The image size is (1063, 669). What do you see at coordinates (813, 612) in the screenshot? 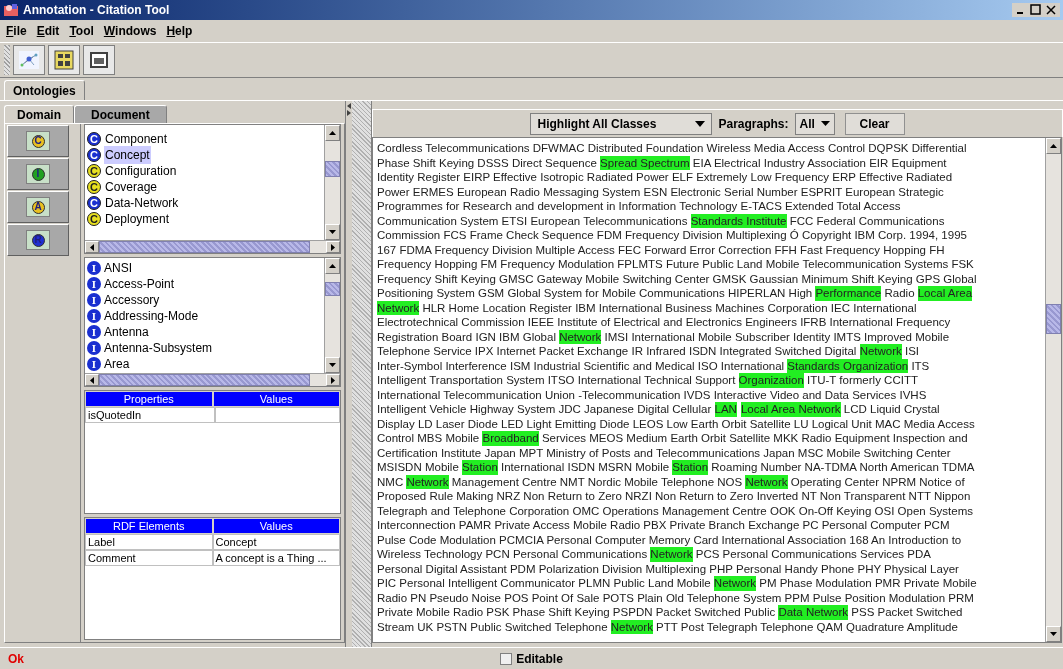
I see `highlighted-term: Data Network` at bounding box center [813, 612].